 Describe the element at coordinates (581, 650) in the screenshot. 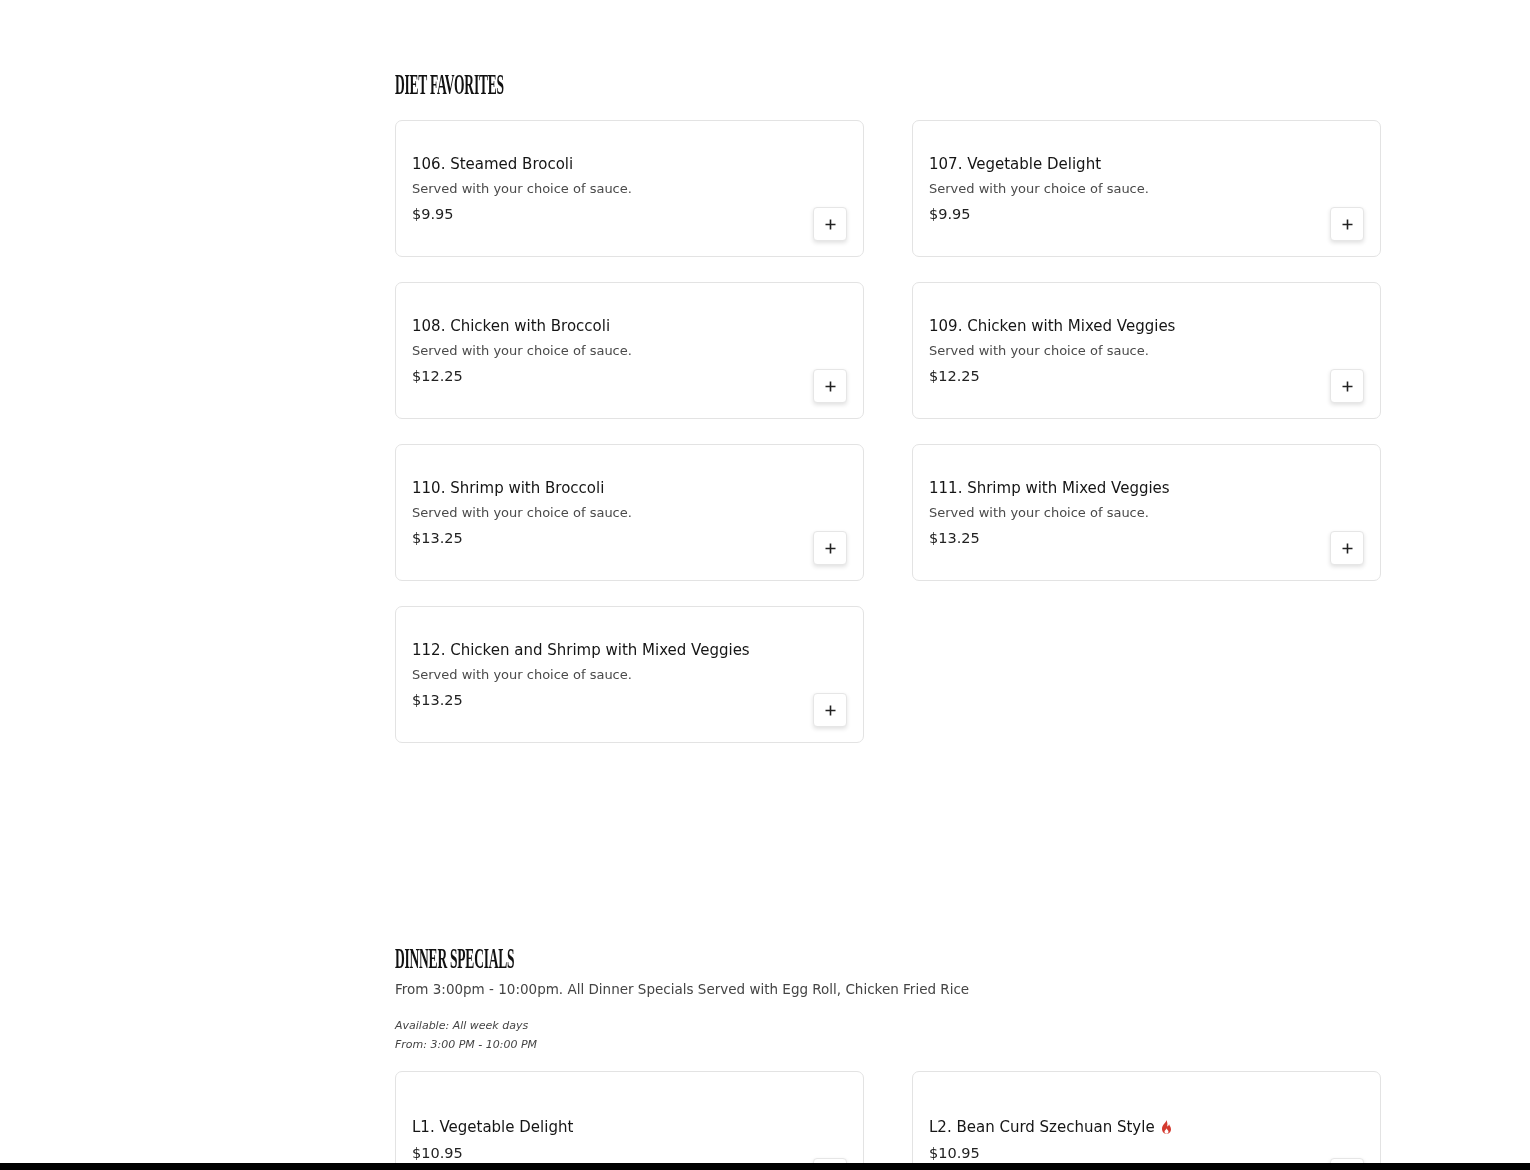

I see `item-name: 112. Chicken and Shrimp with Mixed Veggies` at that location.